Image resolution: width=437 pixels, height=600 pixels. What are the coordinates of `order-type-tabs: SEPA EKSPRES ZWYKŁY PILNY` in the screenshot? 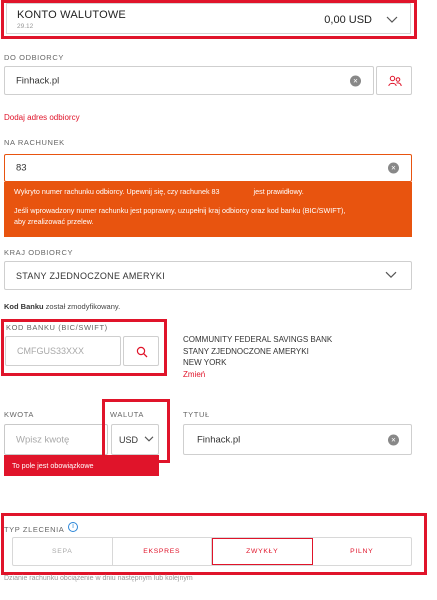 It's located at (212, 551).